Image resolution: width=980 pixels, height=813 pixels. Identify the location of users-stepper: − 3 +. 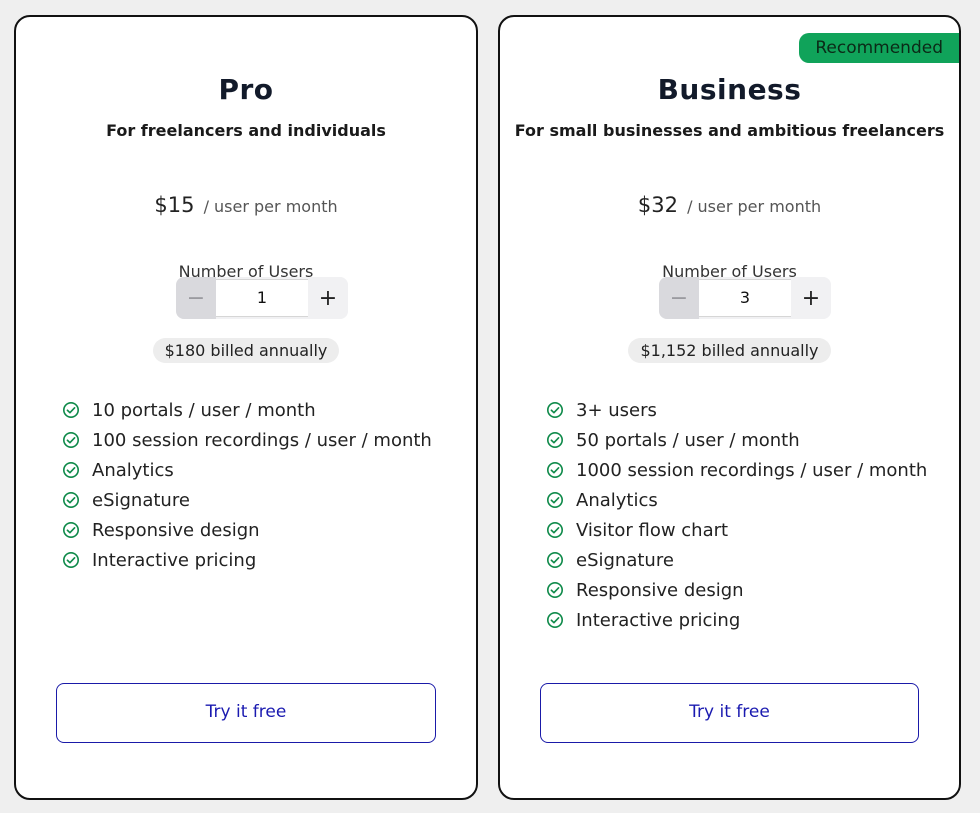
(745, 298).